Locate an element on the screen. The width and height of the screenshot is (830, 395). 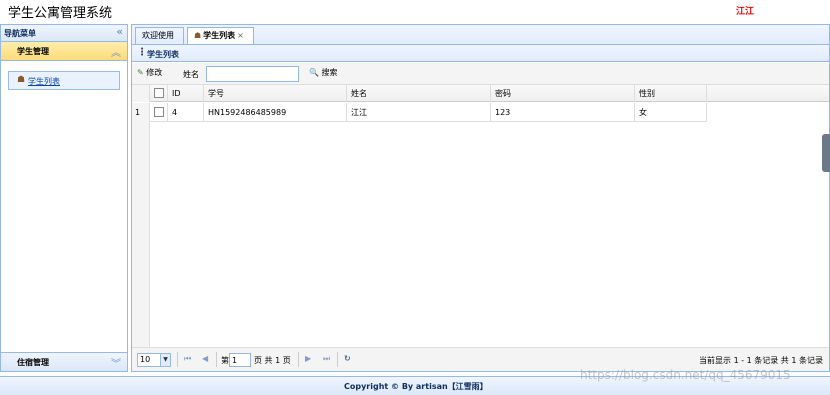
sidebar-item-student-list: ☗ 学生列表 is located at coordinates (64, 80).